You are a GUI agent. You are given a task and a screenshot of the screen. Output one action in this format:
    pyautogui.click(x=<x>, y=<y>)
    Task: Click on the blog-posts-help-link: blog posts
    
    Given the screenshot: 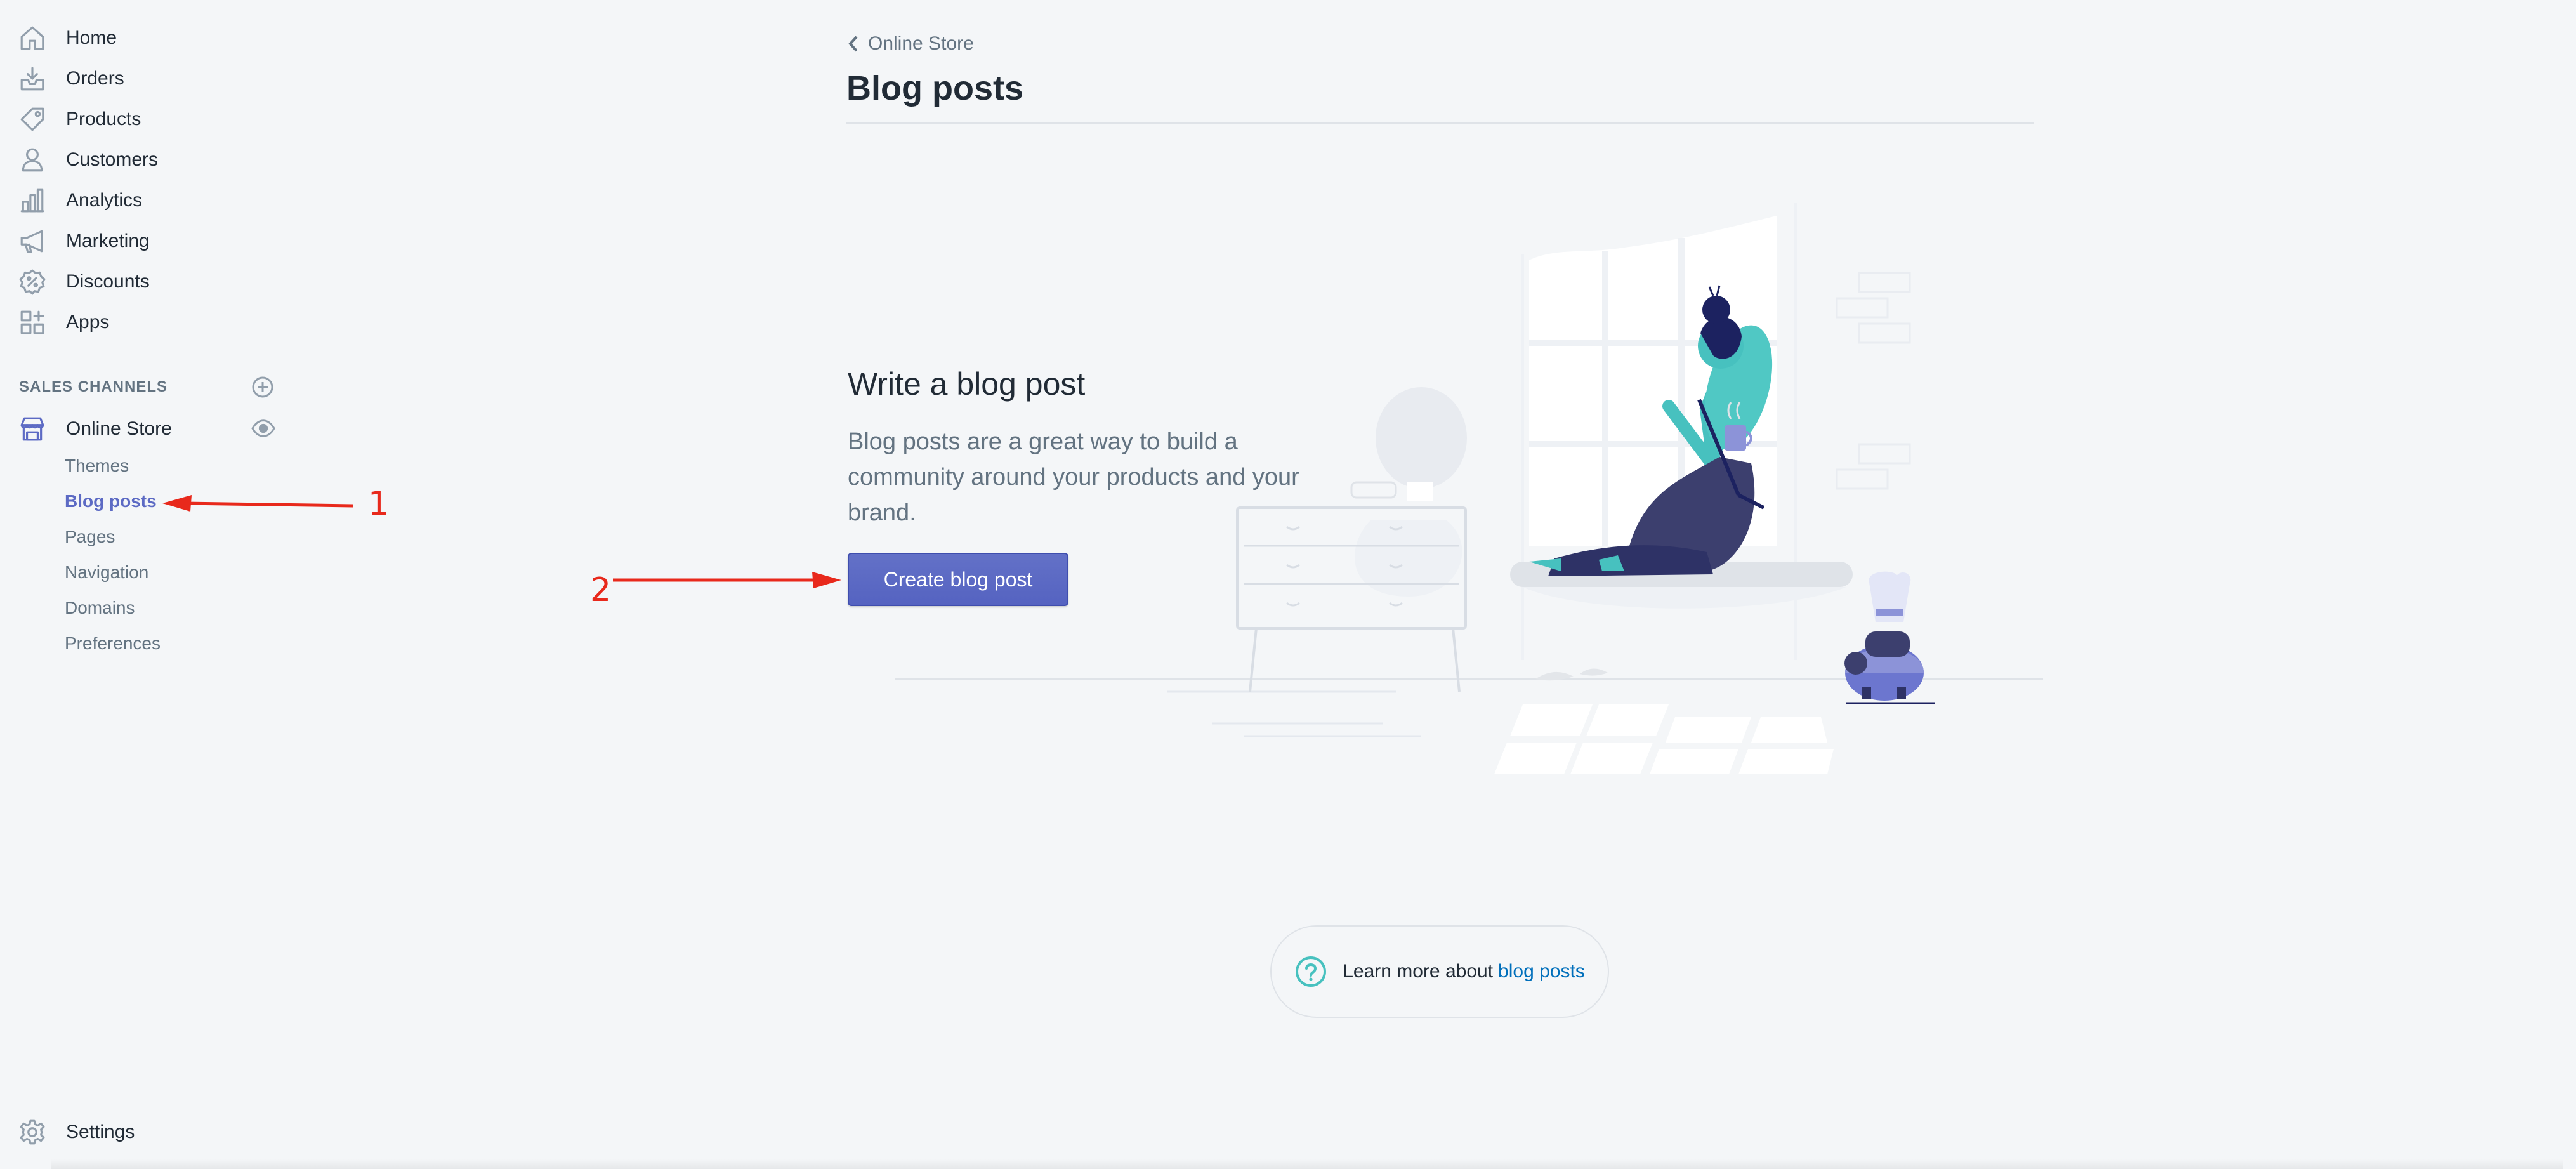 What is the action you would take?
    pyautogui.click(x=1541, y=971)
    